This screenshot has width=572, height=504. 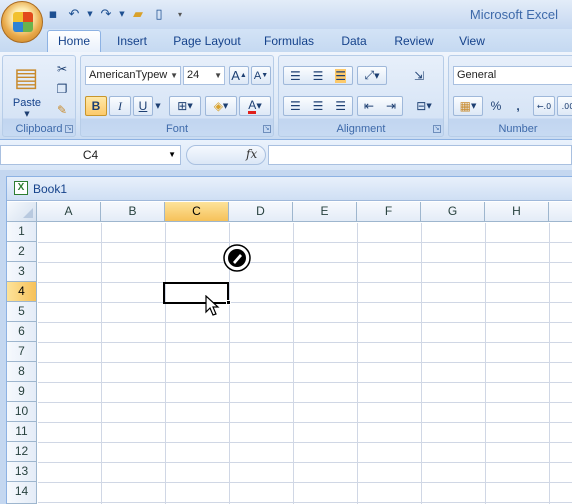 I want to click on orientation-button: ⤢ ▼, so click(x=372, y=75).